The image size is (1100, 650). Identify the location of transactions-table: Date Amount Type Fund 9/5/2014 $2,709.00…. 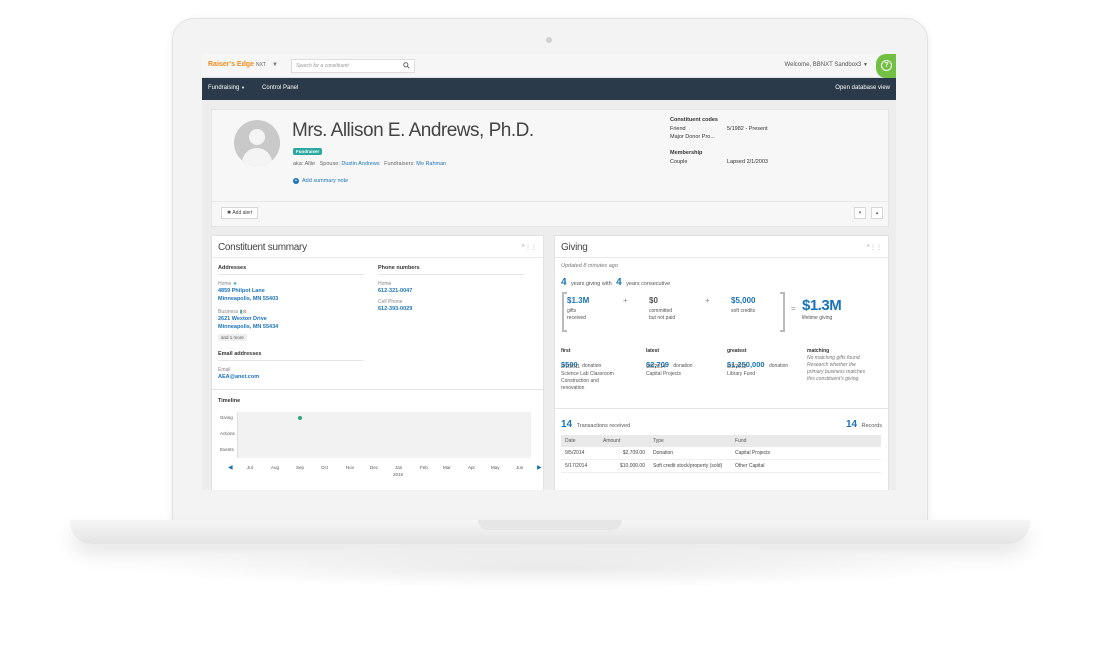
(721, 454).